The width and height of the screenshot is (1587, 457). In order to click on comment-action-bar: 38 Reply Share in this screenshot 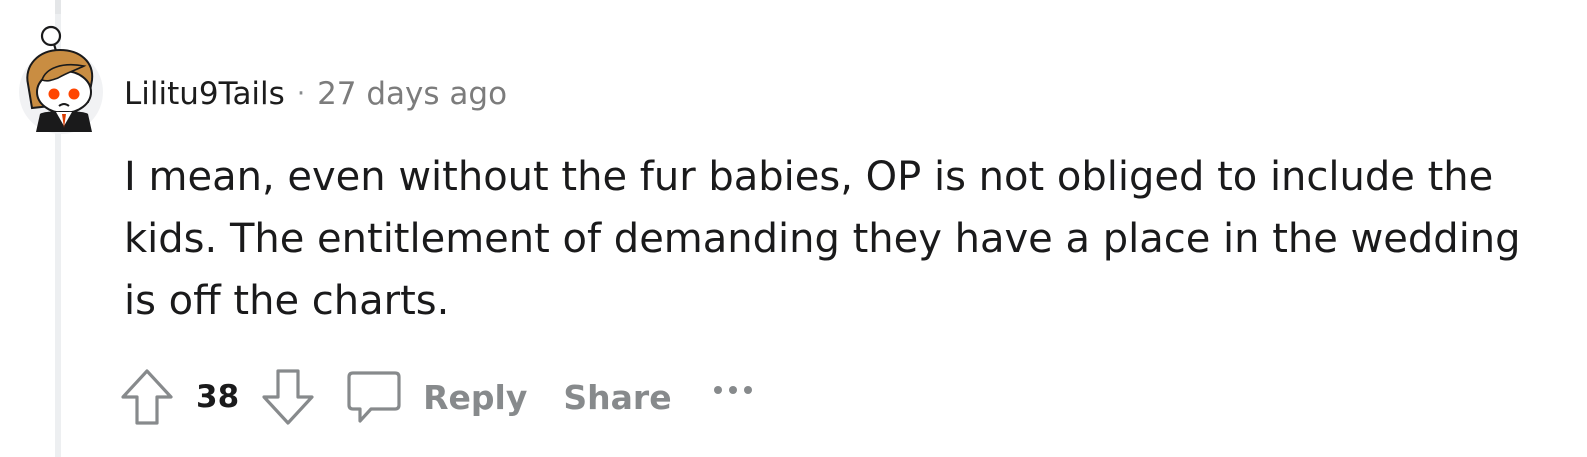, I will do `click(435, 397)`.